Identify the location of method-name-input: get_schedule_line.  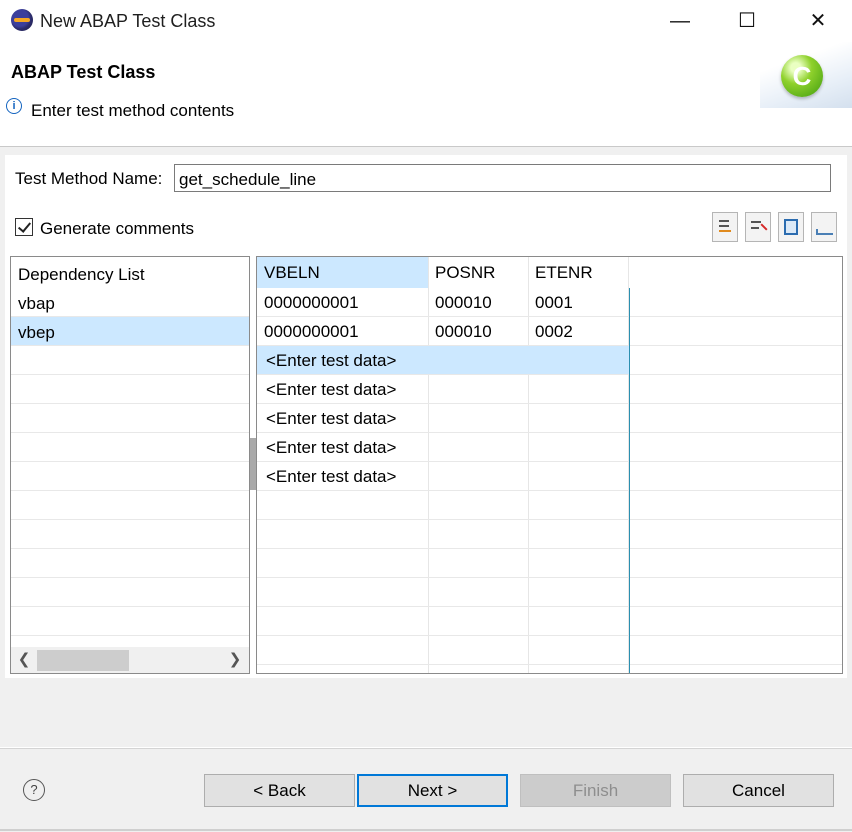
(502, 178).